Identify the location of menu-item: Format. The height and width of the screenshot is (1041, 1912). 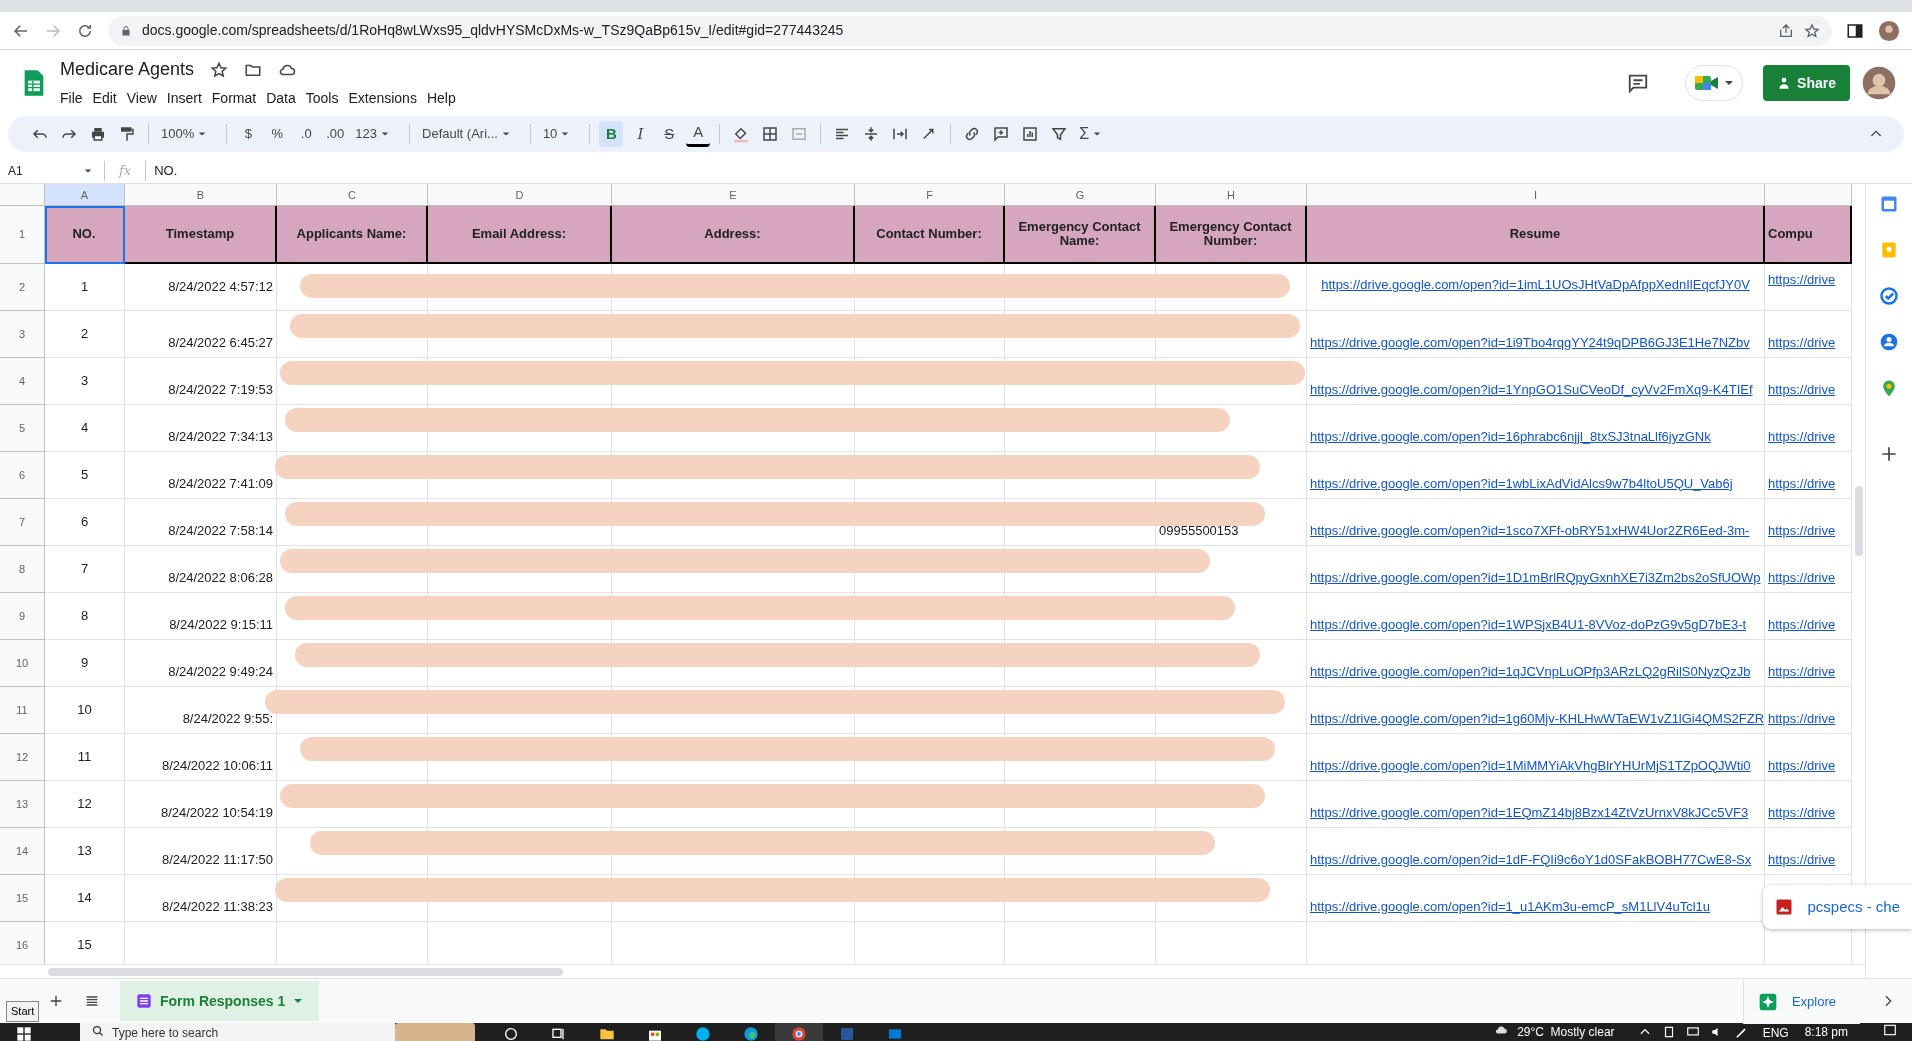
(234, 98).